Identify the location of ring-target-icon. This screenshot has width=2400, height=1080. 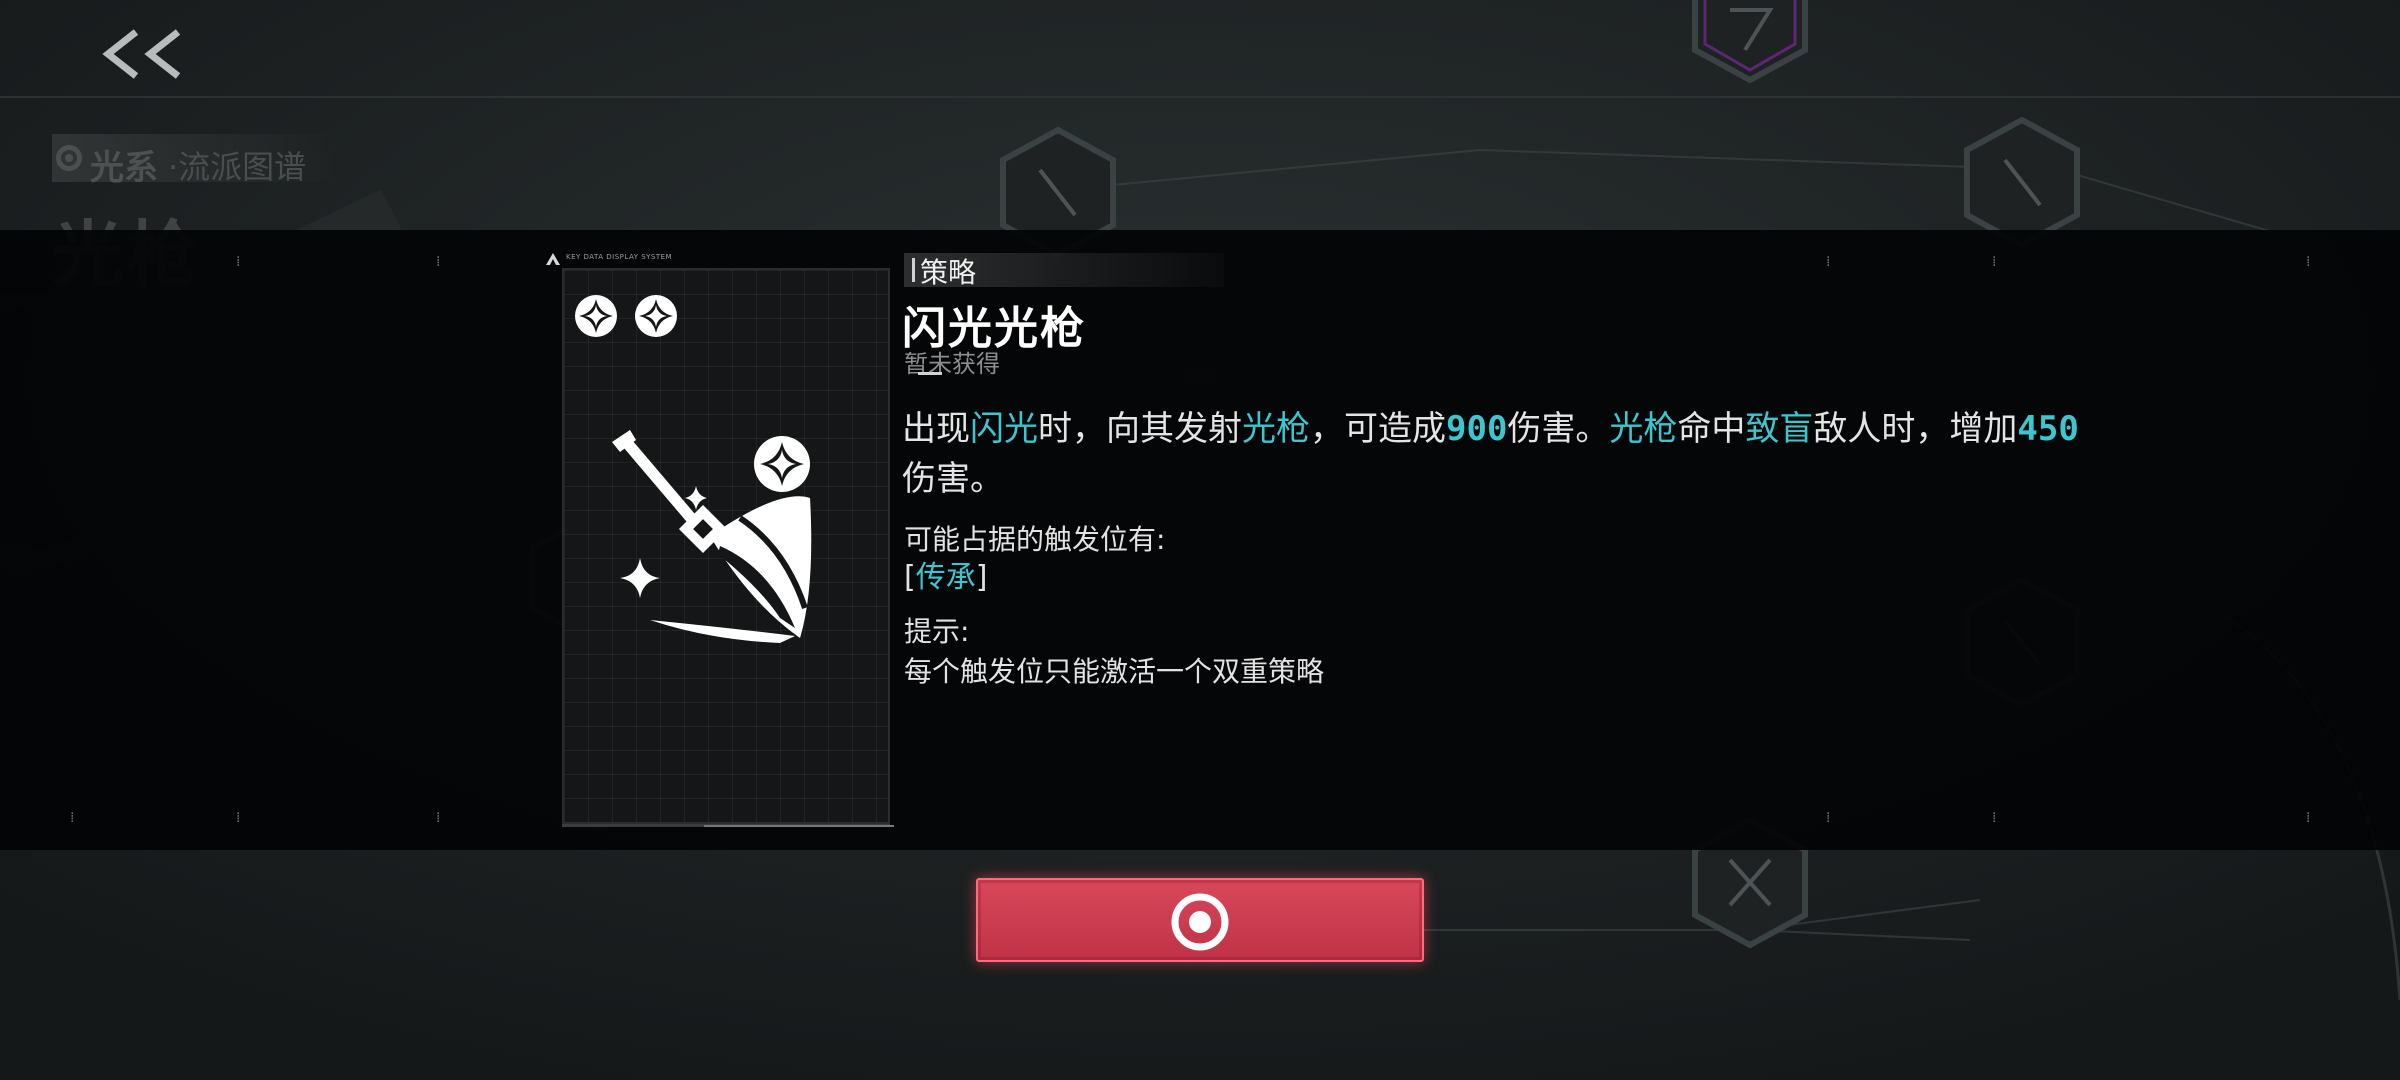
(1200, 922).